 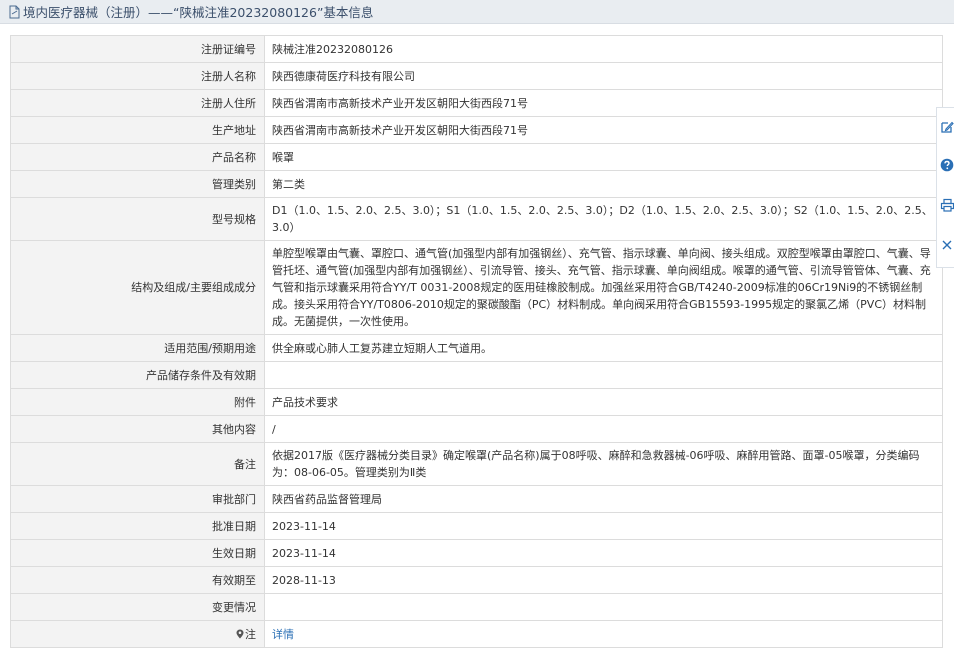 What do you see at coordinates (603, 49) in the screenshot?
I see `field-value: 陕械注准20232080126` at bounding box center [603, 49].